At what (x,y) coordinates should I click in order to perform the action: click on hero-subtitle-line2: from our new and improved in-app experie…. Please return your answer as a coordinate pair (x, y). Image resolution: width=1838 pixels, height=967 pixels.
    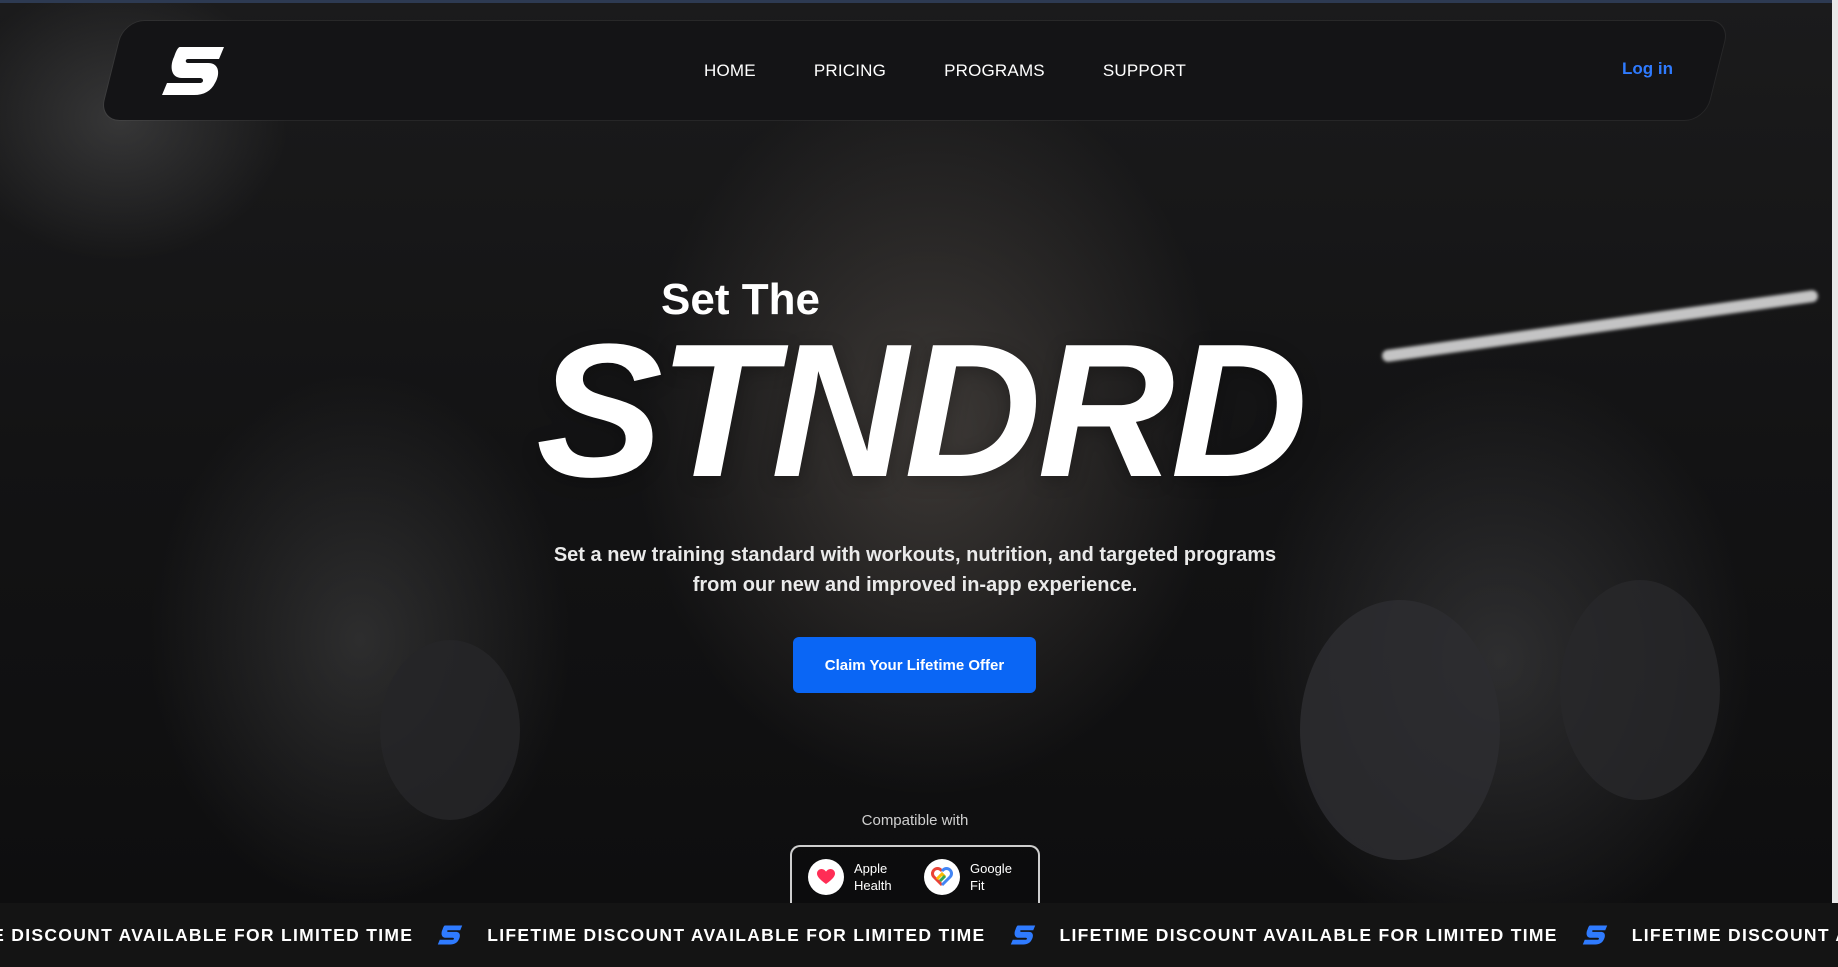
    Looking at the image, I should click on (915, 585).